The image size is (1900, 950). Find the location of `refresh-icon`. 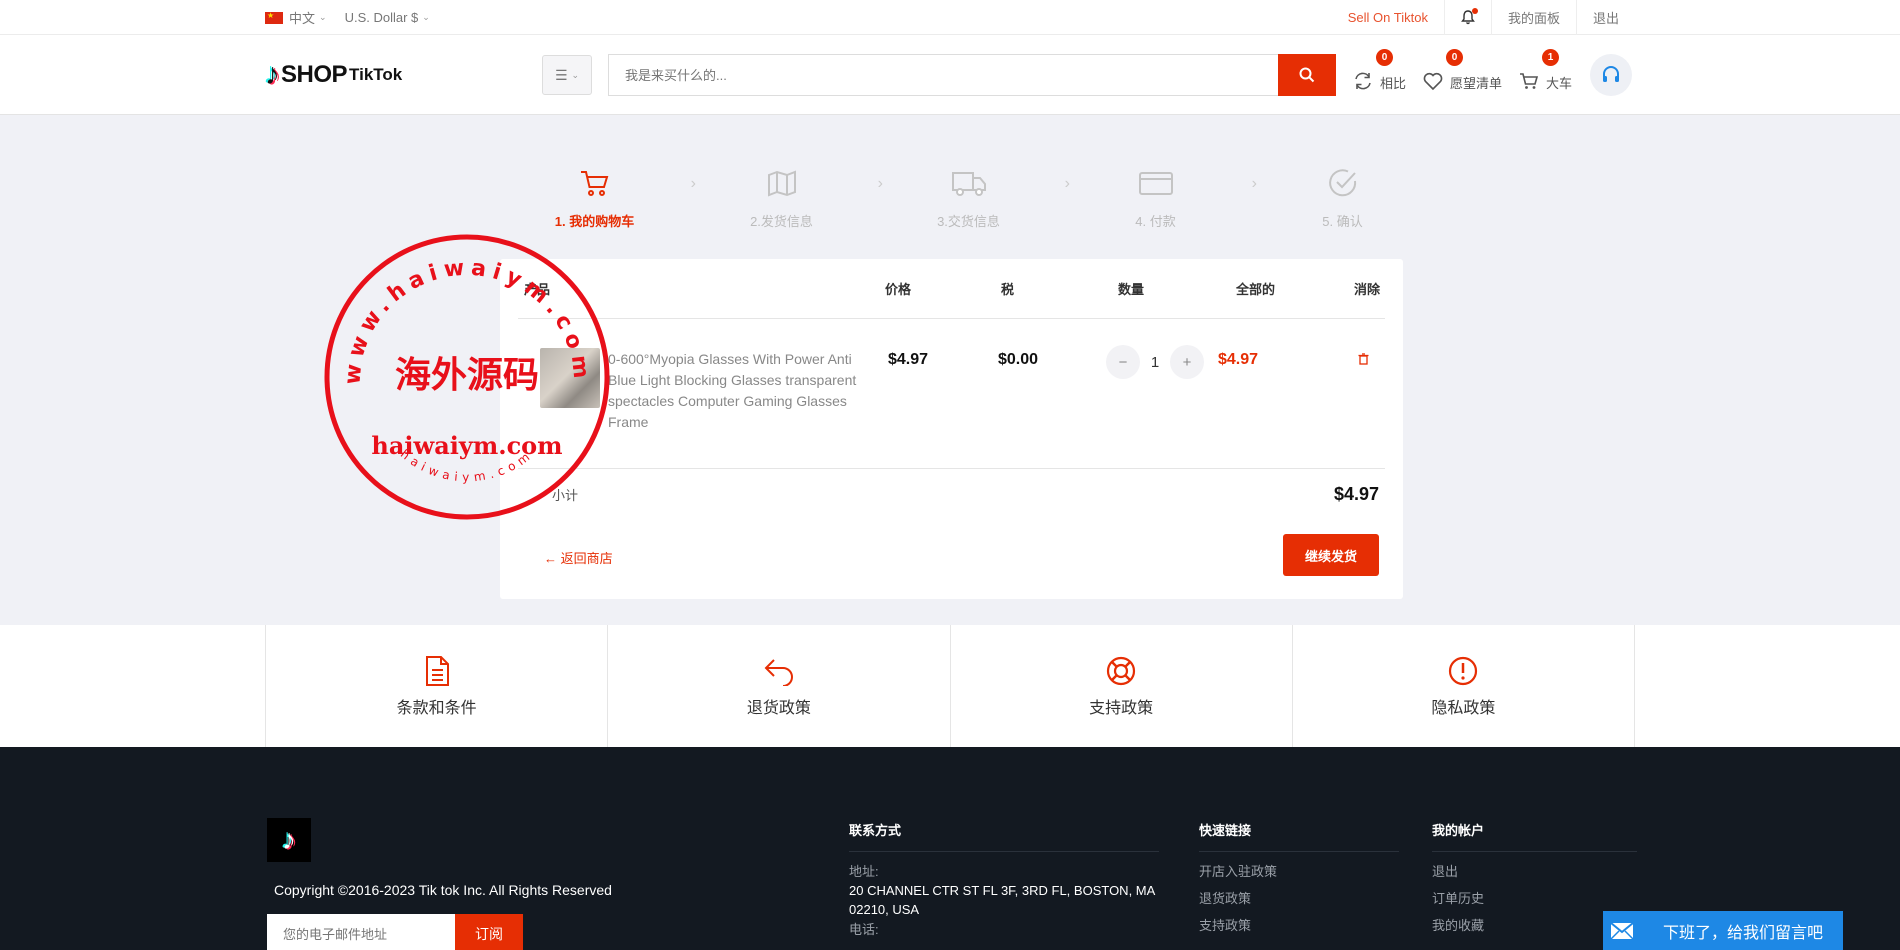

refresh-icon is located at coordinates (1363, 80).